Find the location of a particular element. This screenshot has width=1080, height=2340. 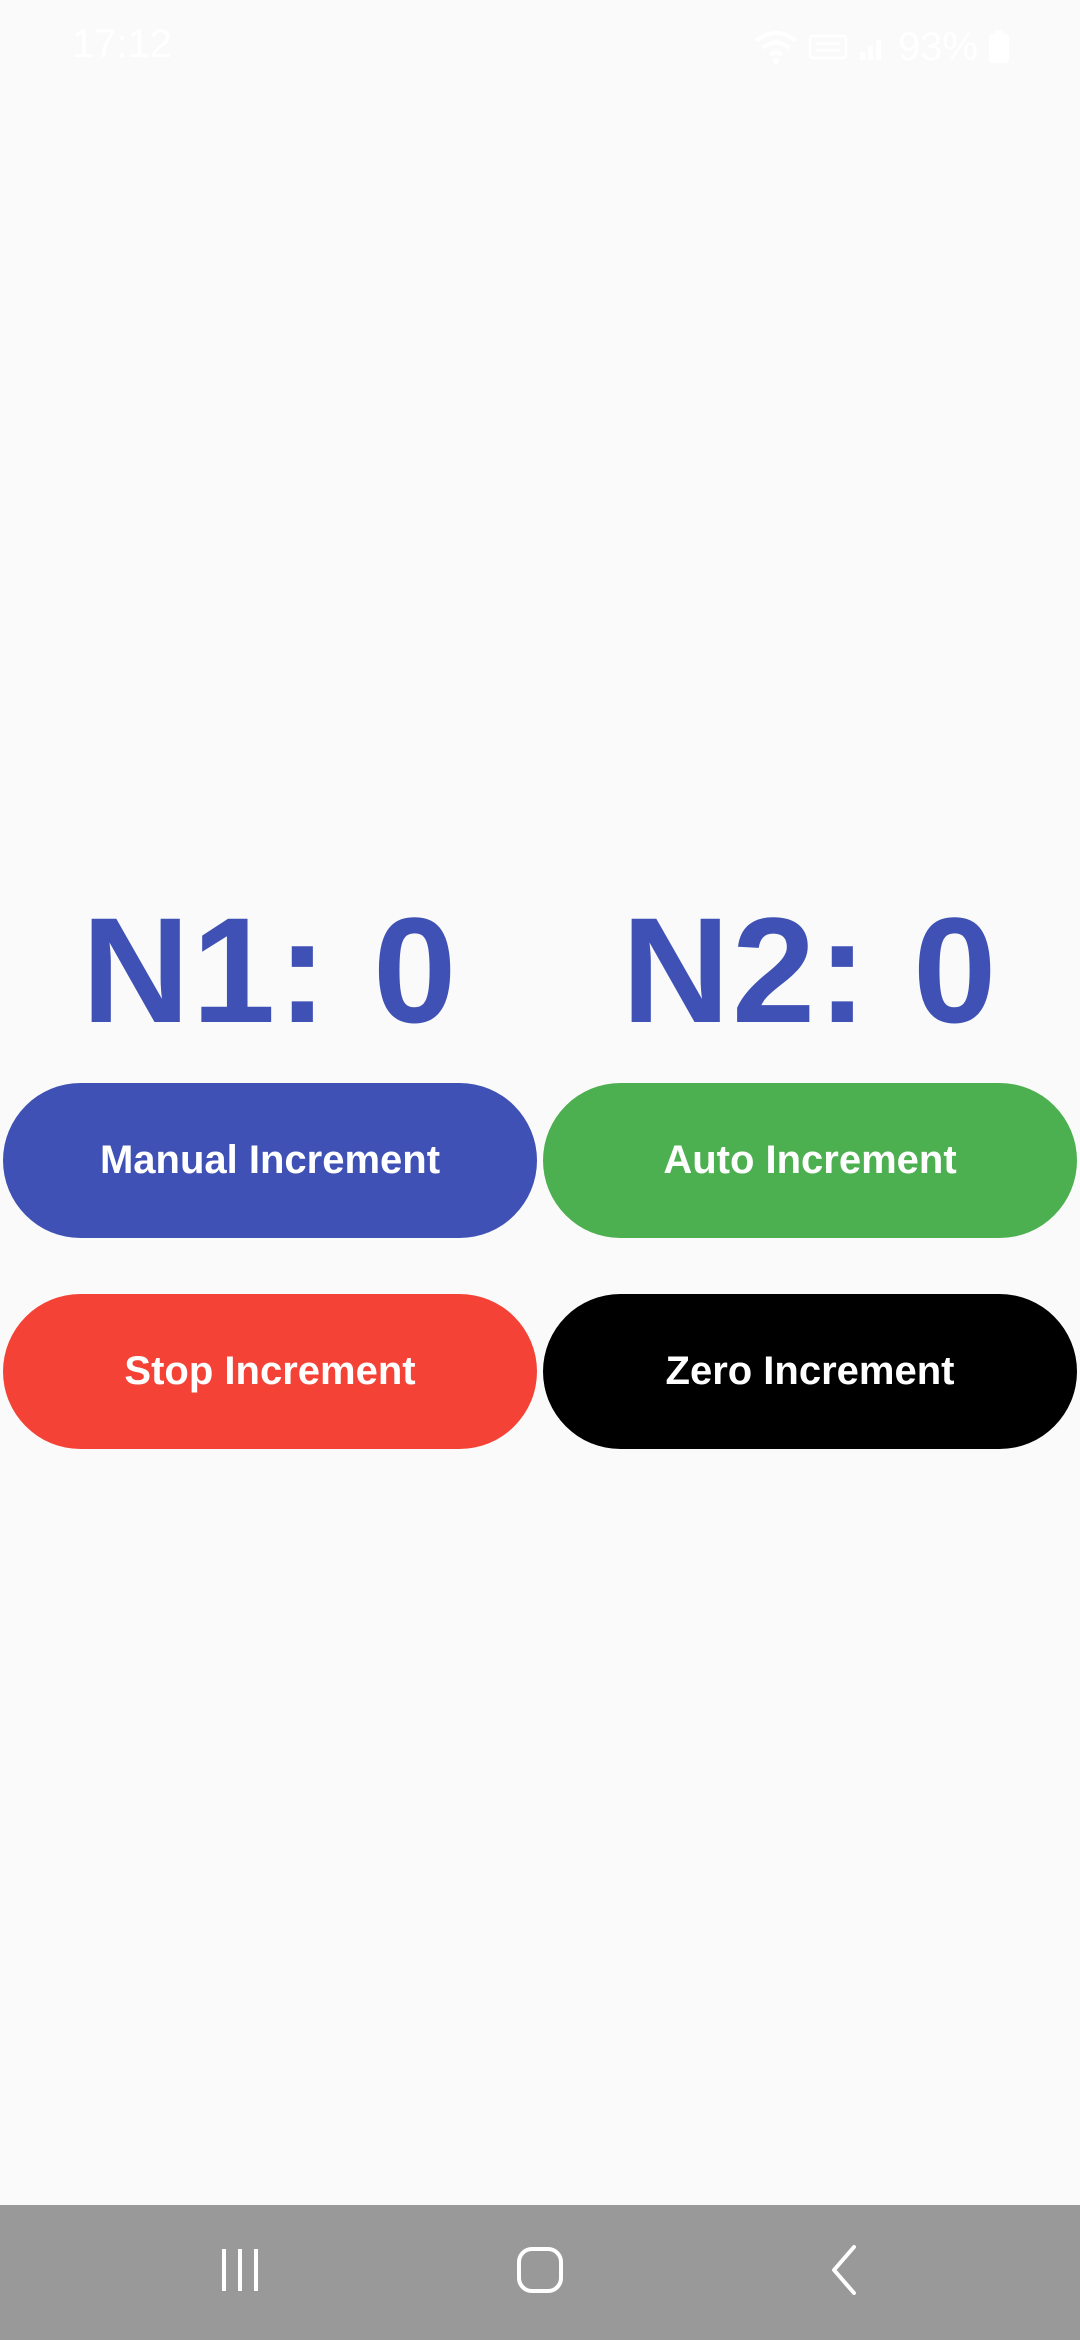

home-button is located at coordinates (540, 2272).